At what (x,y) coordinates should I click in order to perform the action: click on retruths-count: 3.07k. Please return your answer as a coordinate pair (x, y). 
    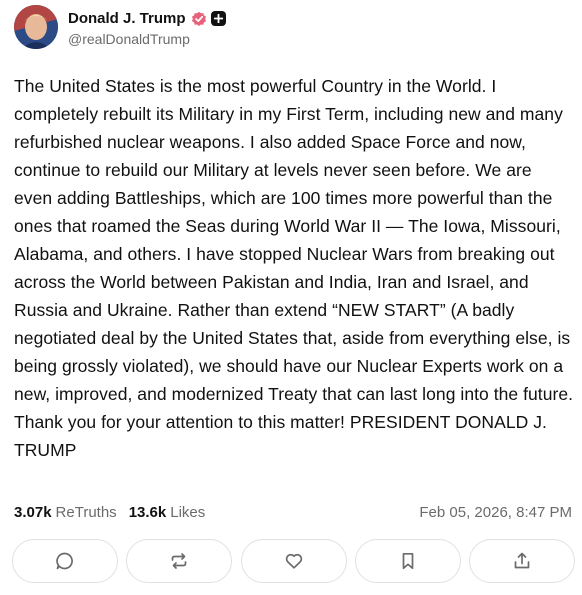
    Looking at the image, I should click on (33, 512).